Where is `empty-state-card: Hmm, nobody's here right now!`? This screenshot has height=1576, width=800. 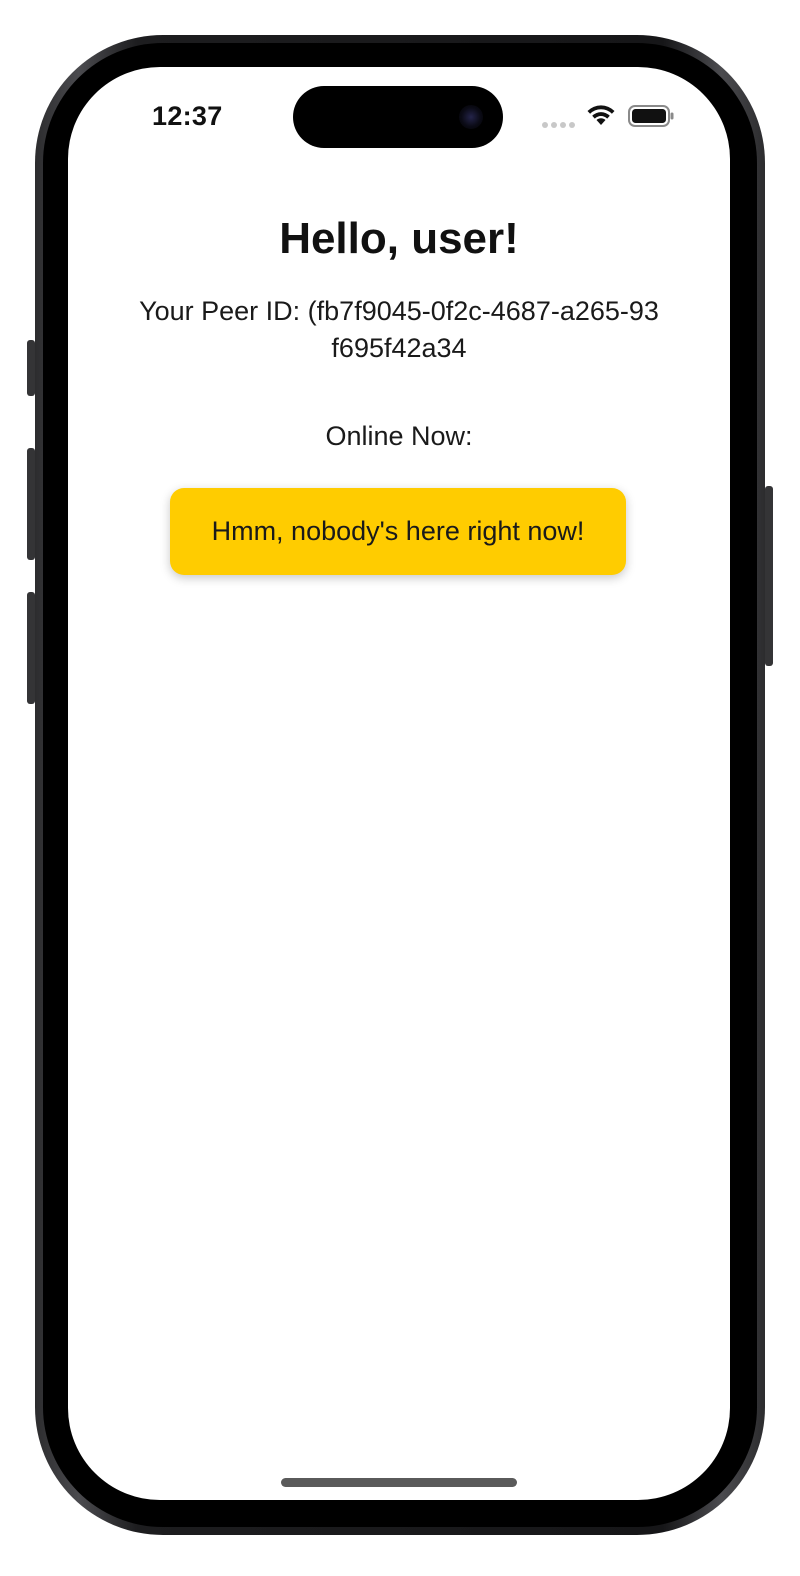
empty-state-card: Hmm, nobody's here right now! is located at coordinates (398, 531).